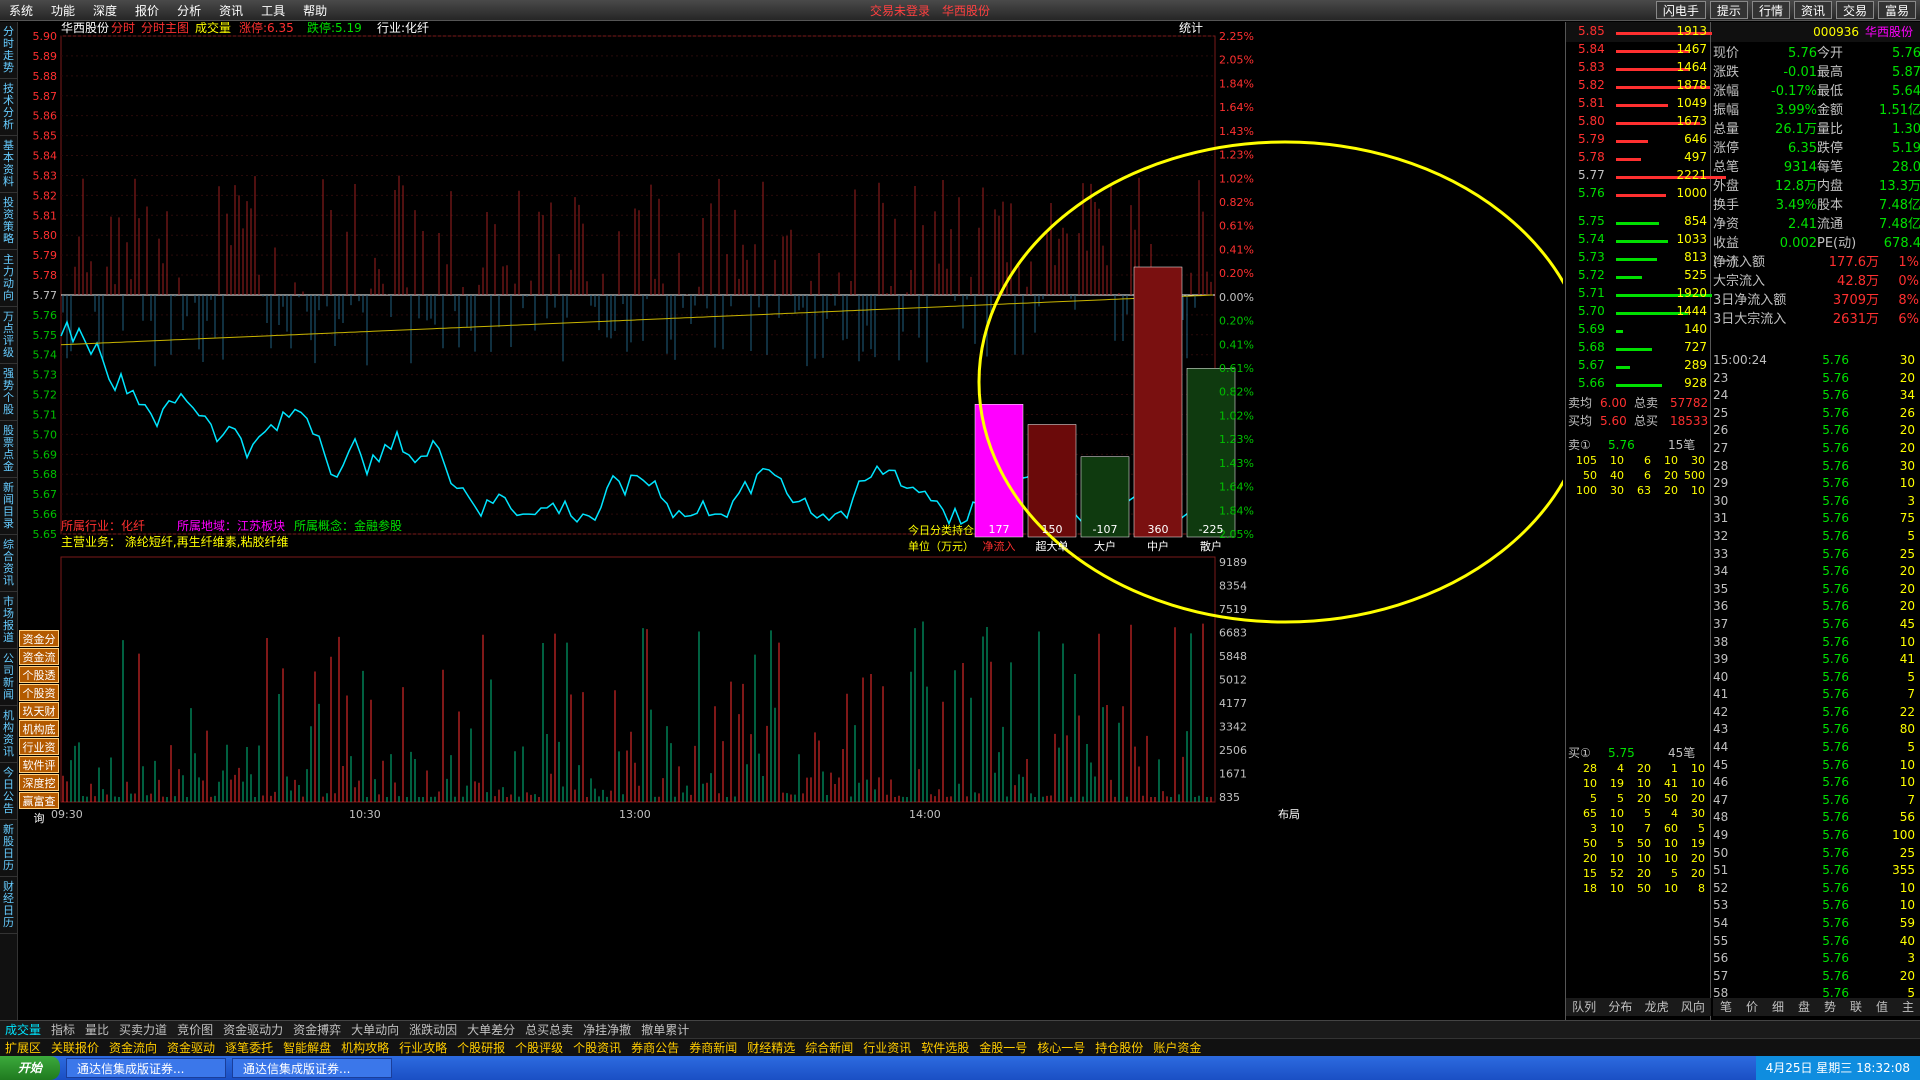 The image size is (1920, 1080). Describe the element at coordinates (1680, 10) in the screenshot. I see `top-button: 闪电手` at that location.